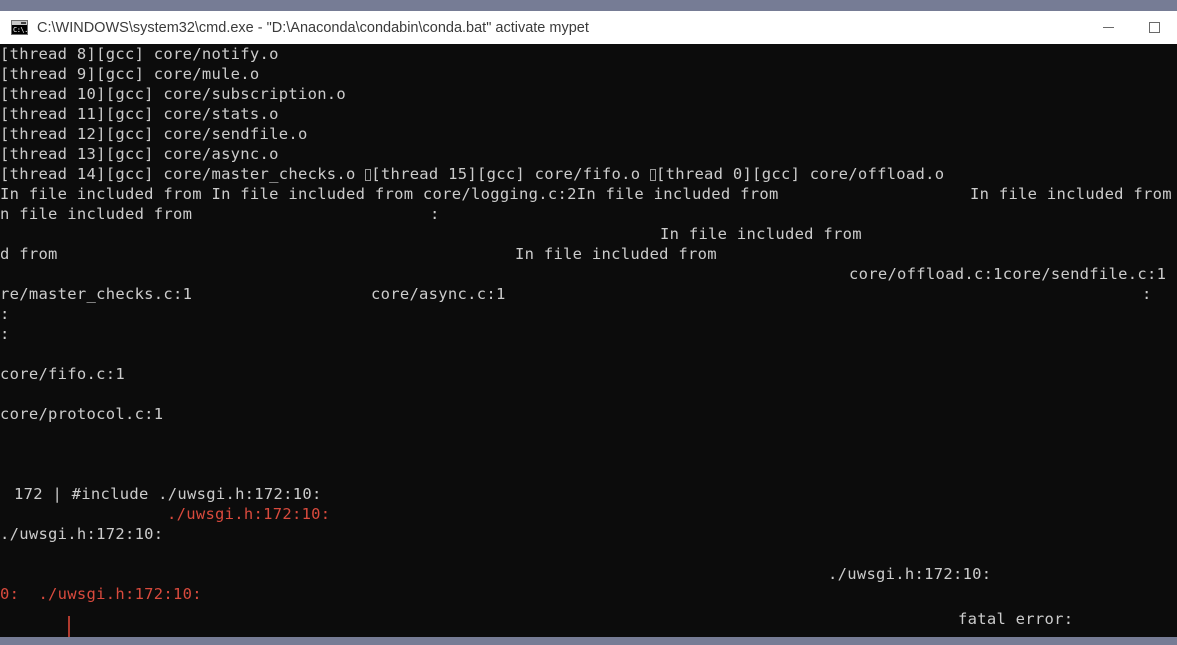 The image size is (1177, 645). Describe the element at coordinates (588, 374) in the screenshot. I see `console-line: core/fifo.c:1` at that location.